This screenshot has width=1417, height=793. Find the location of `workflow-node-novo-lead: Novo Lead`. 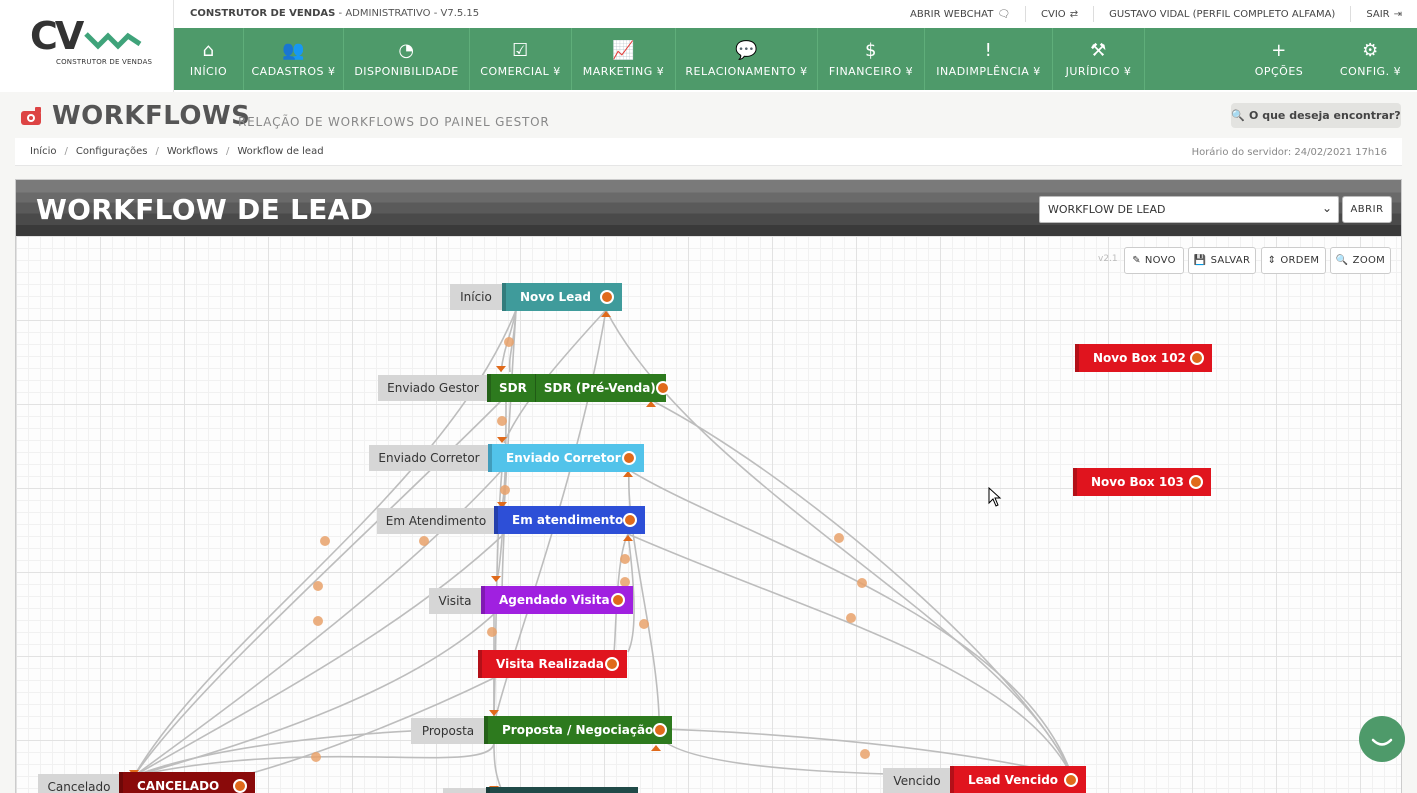

workflow-node-novo-lead: Novo Lead is located at coordinates (562, 297).